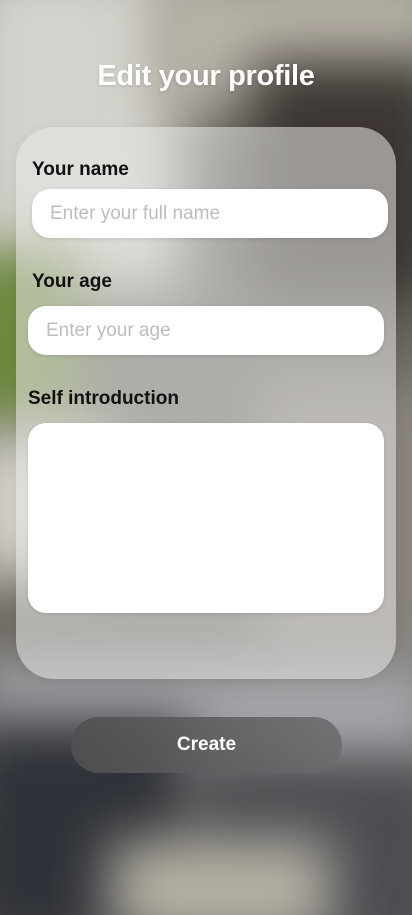  What do you see at coordinates (206, 330) in the screenshot?
I see `age-input` at bounding box center [206, 330].